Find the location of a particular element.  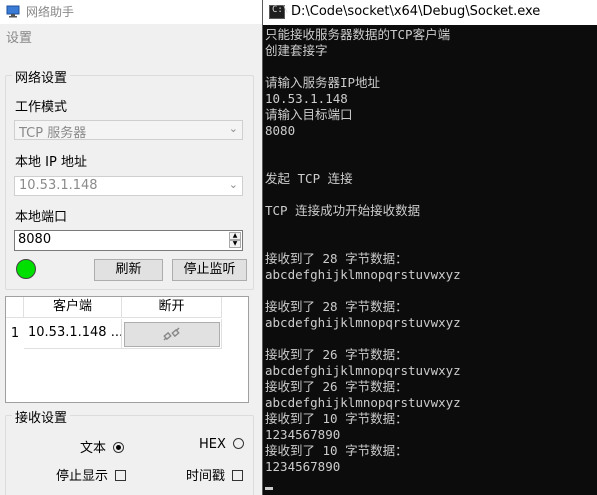

console-line: 10.53.1.148 is located at coordinates (306, 98).